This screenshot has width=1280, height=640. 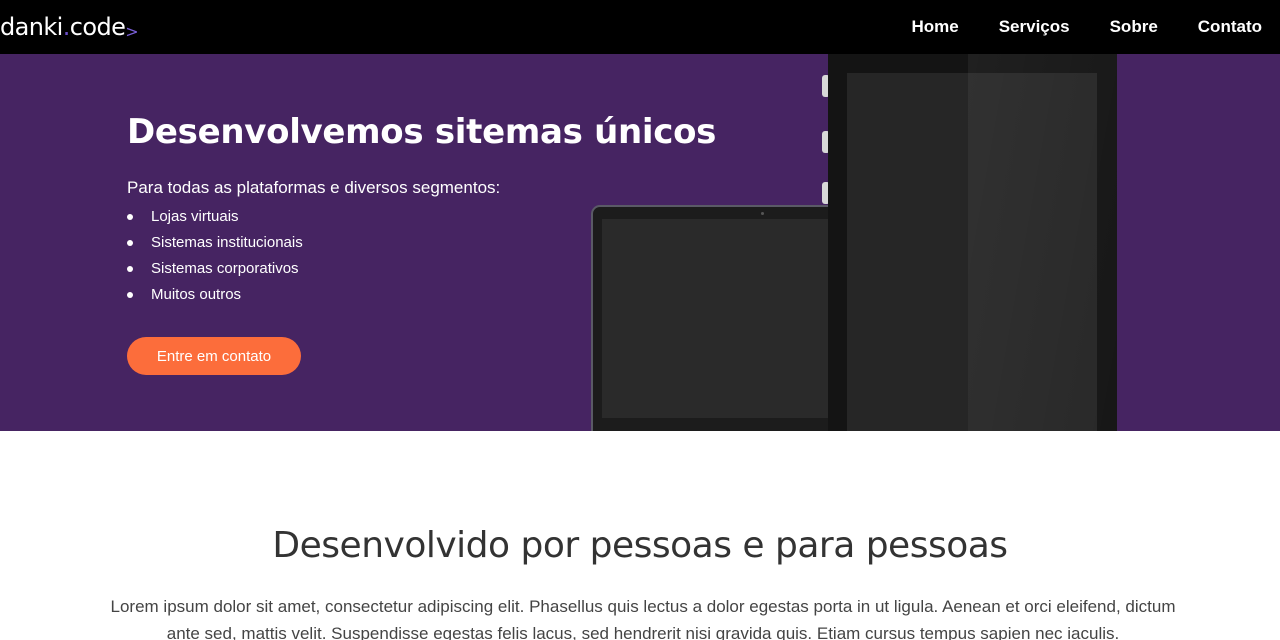 What do you see at coordinates (640, 27) in the screenshot?
I see `site-header: danki.code> Home Serviços Sobre Contato` at bounding box center [640, 27].